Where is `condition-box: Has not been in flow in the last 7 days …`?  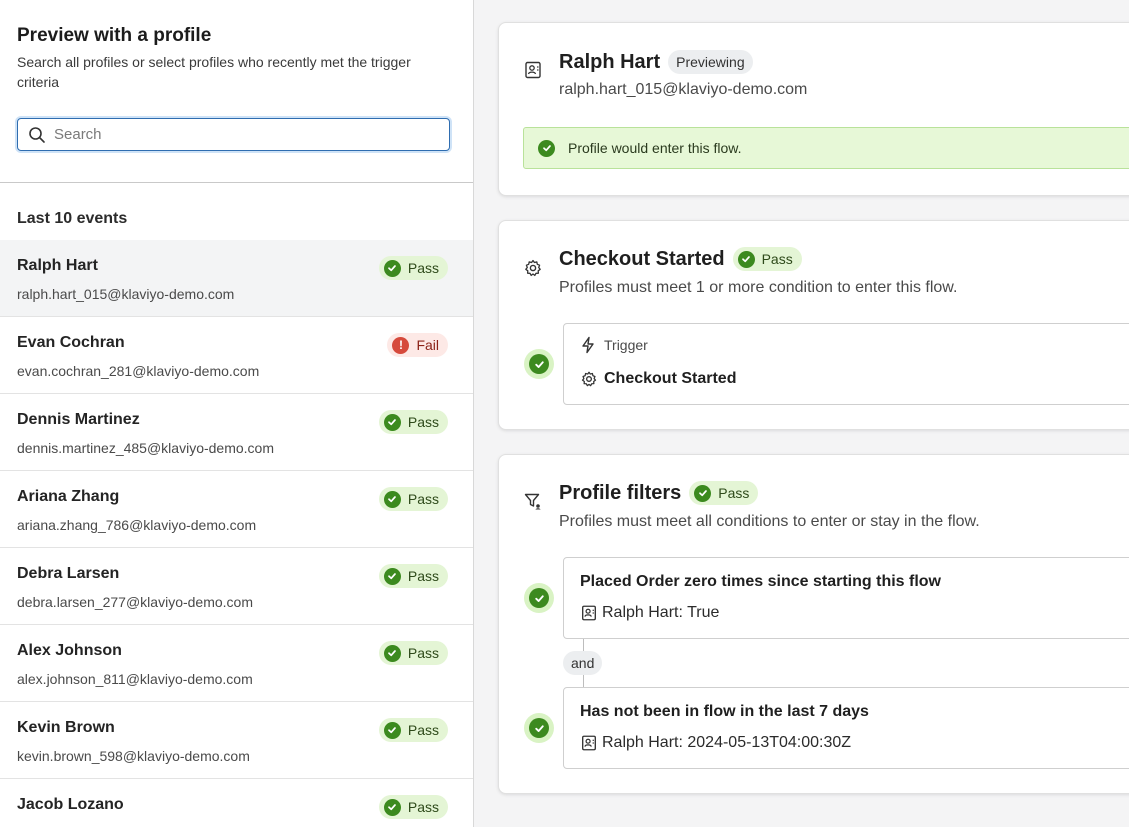
condition-box: Has not been in flow in the last 7 days … is located at coordinates (846, 728).